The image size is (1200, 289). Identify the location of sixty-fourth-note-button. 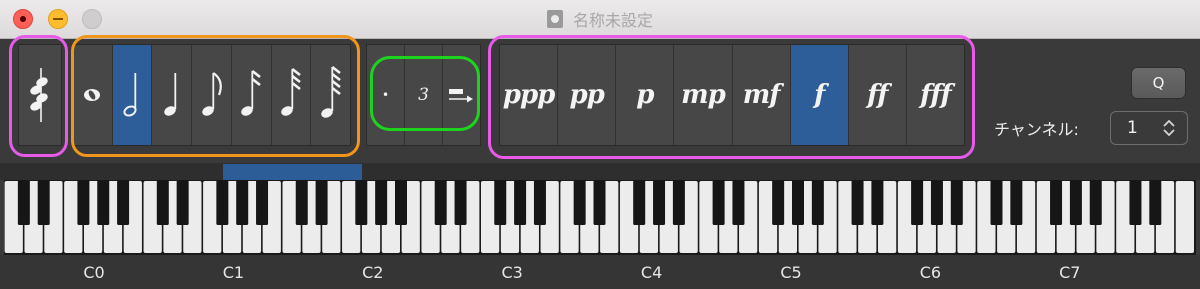
(330, 95).